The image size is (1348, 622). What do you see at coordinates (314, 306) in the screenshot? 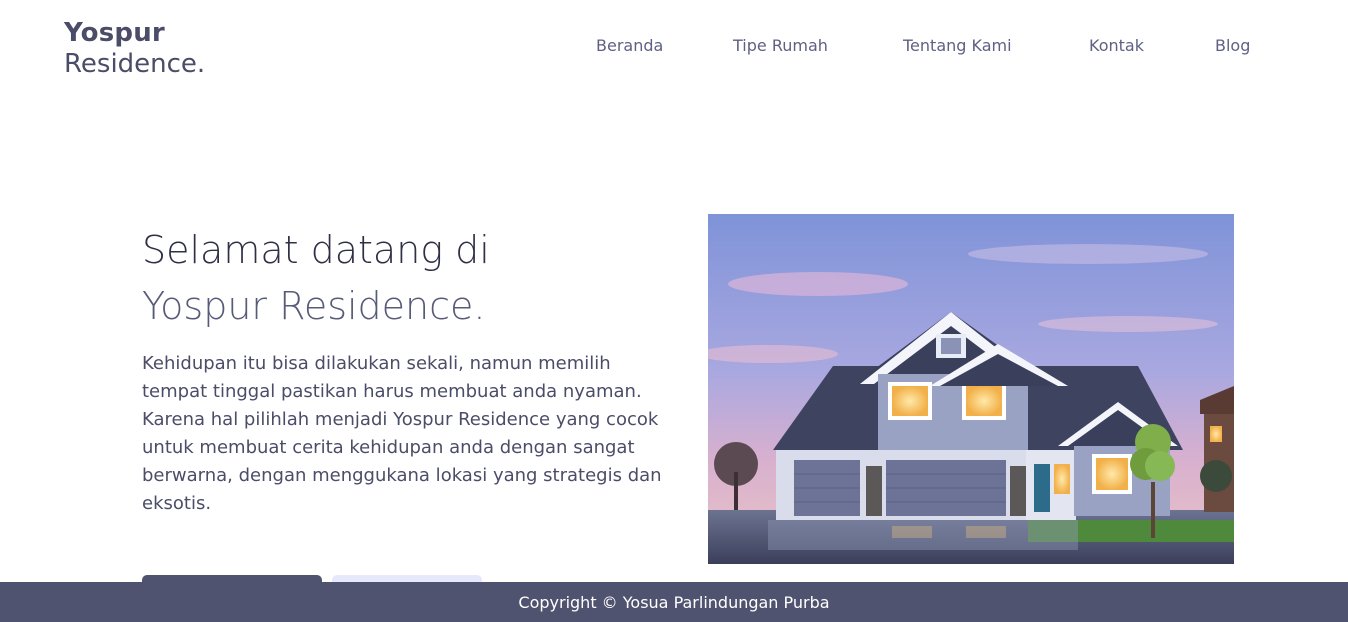
I see `hero-title-line2: Yospur Residence.` at bounding box center [314, 306].